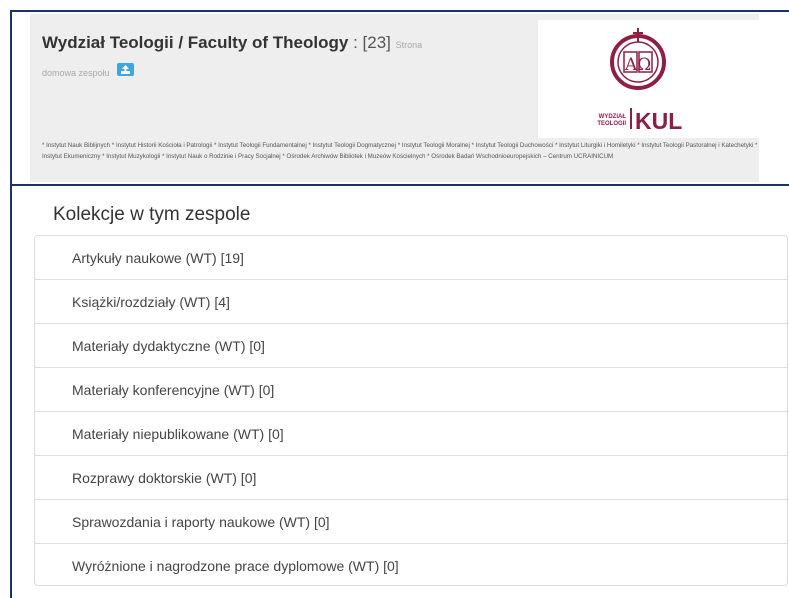 This screenshot has width=789, height=598. What do you see at coordinates (411, 434) in the screenshot?
I see `collection-link: Materiały niepublikowane (WT) [0]` at bounding box center [411, 434].